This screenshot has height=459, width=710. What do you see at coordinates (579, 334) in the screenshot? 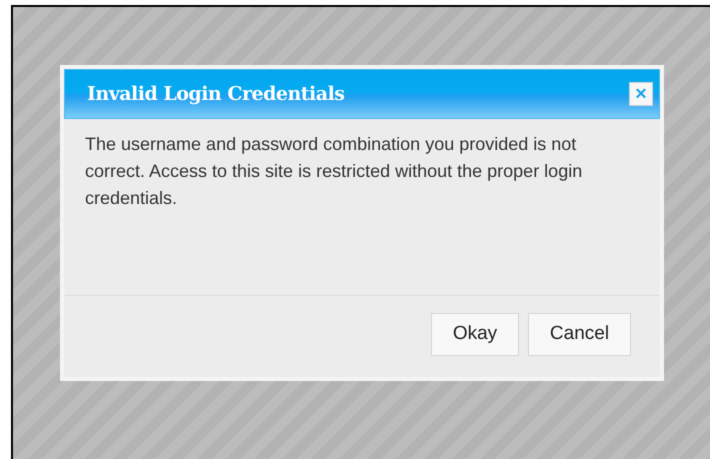
I see `cancel-button: Cancel` at bounding box center [579, 334].